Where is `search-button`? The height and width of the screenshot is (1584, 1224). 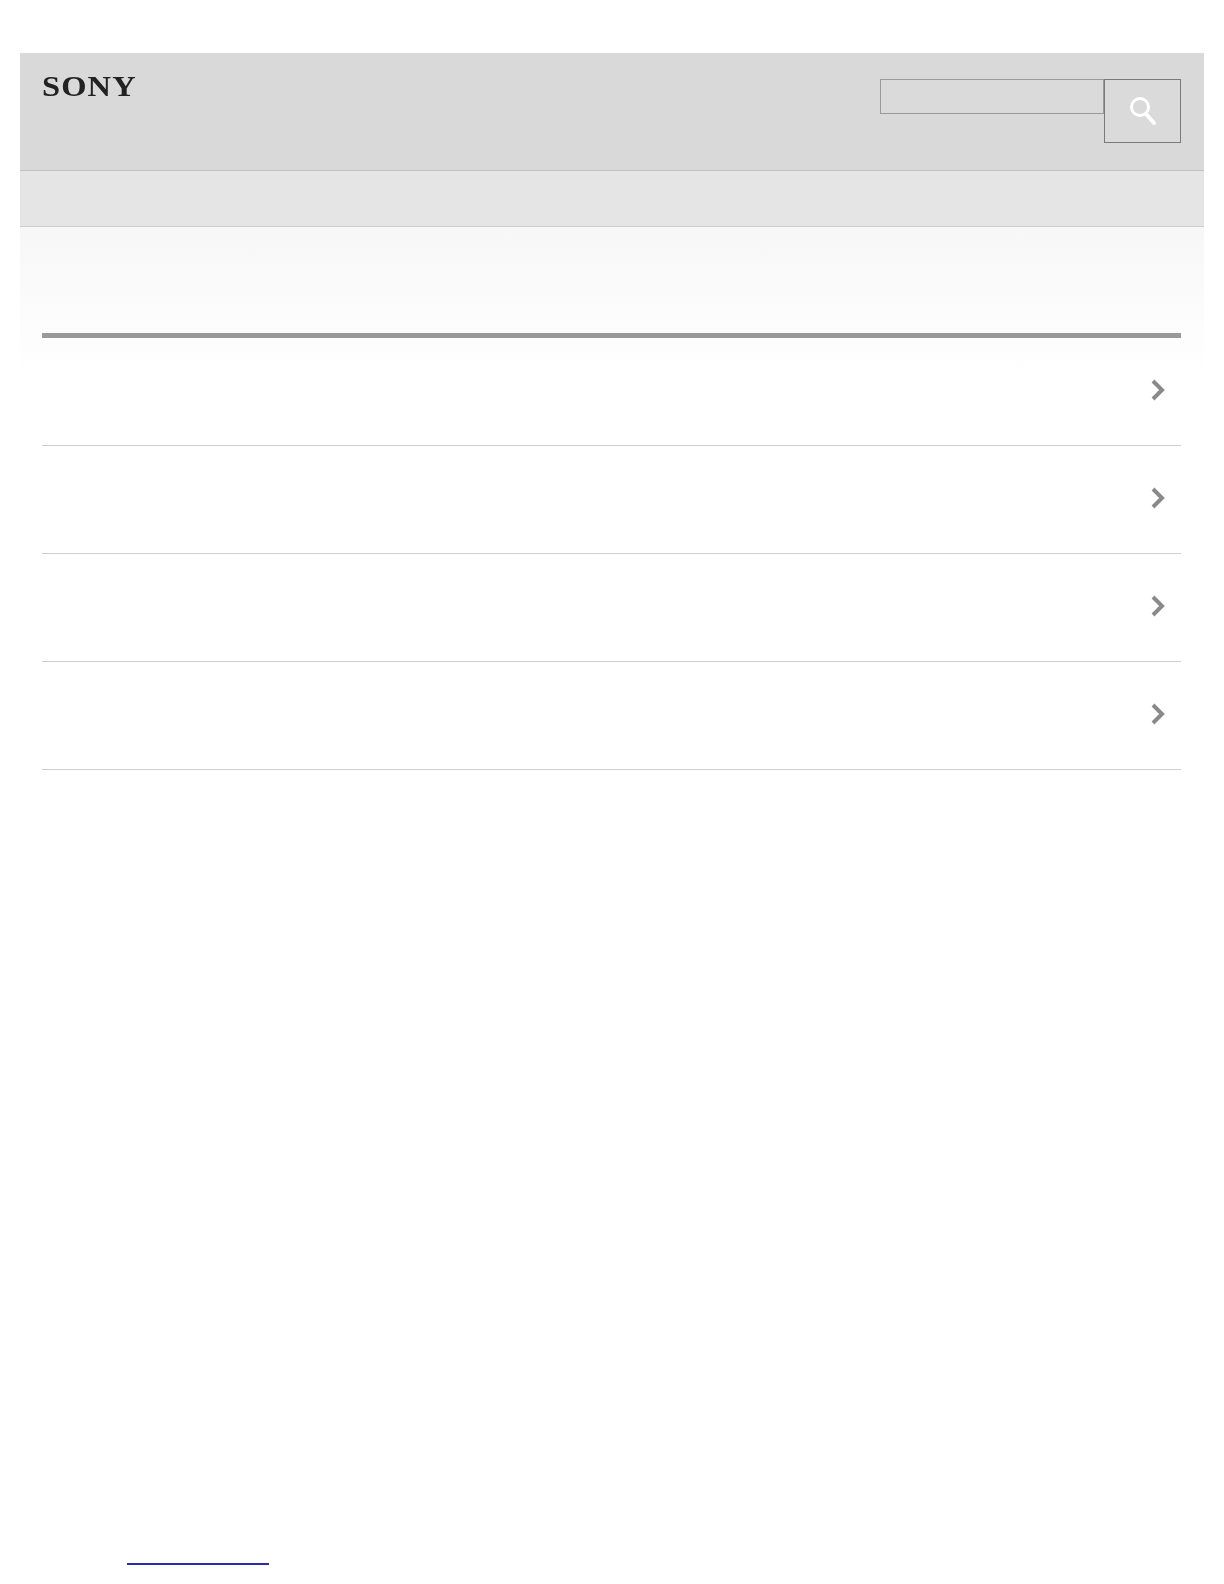 search-button is located at coordinates (1142, 111).